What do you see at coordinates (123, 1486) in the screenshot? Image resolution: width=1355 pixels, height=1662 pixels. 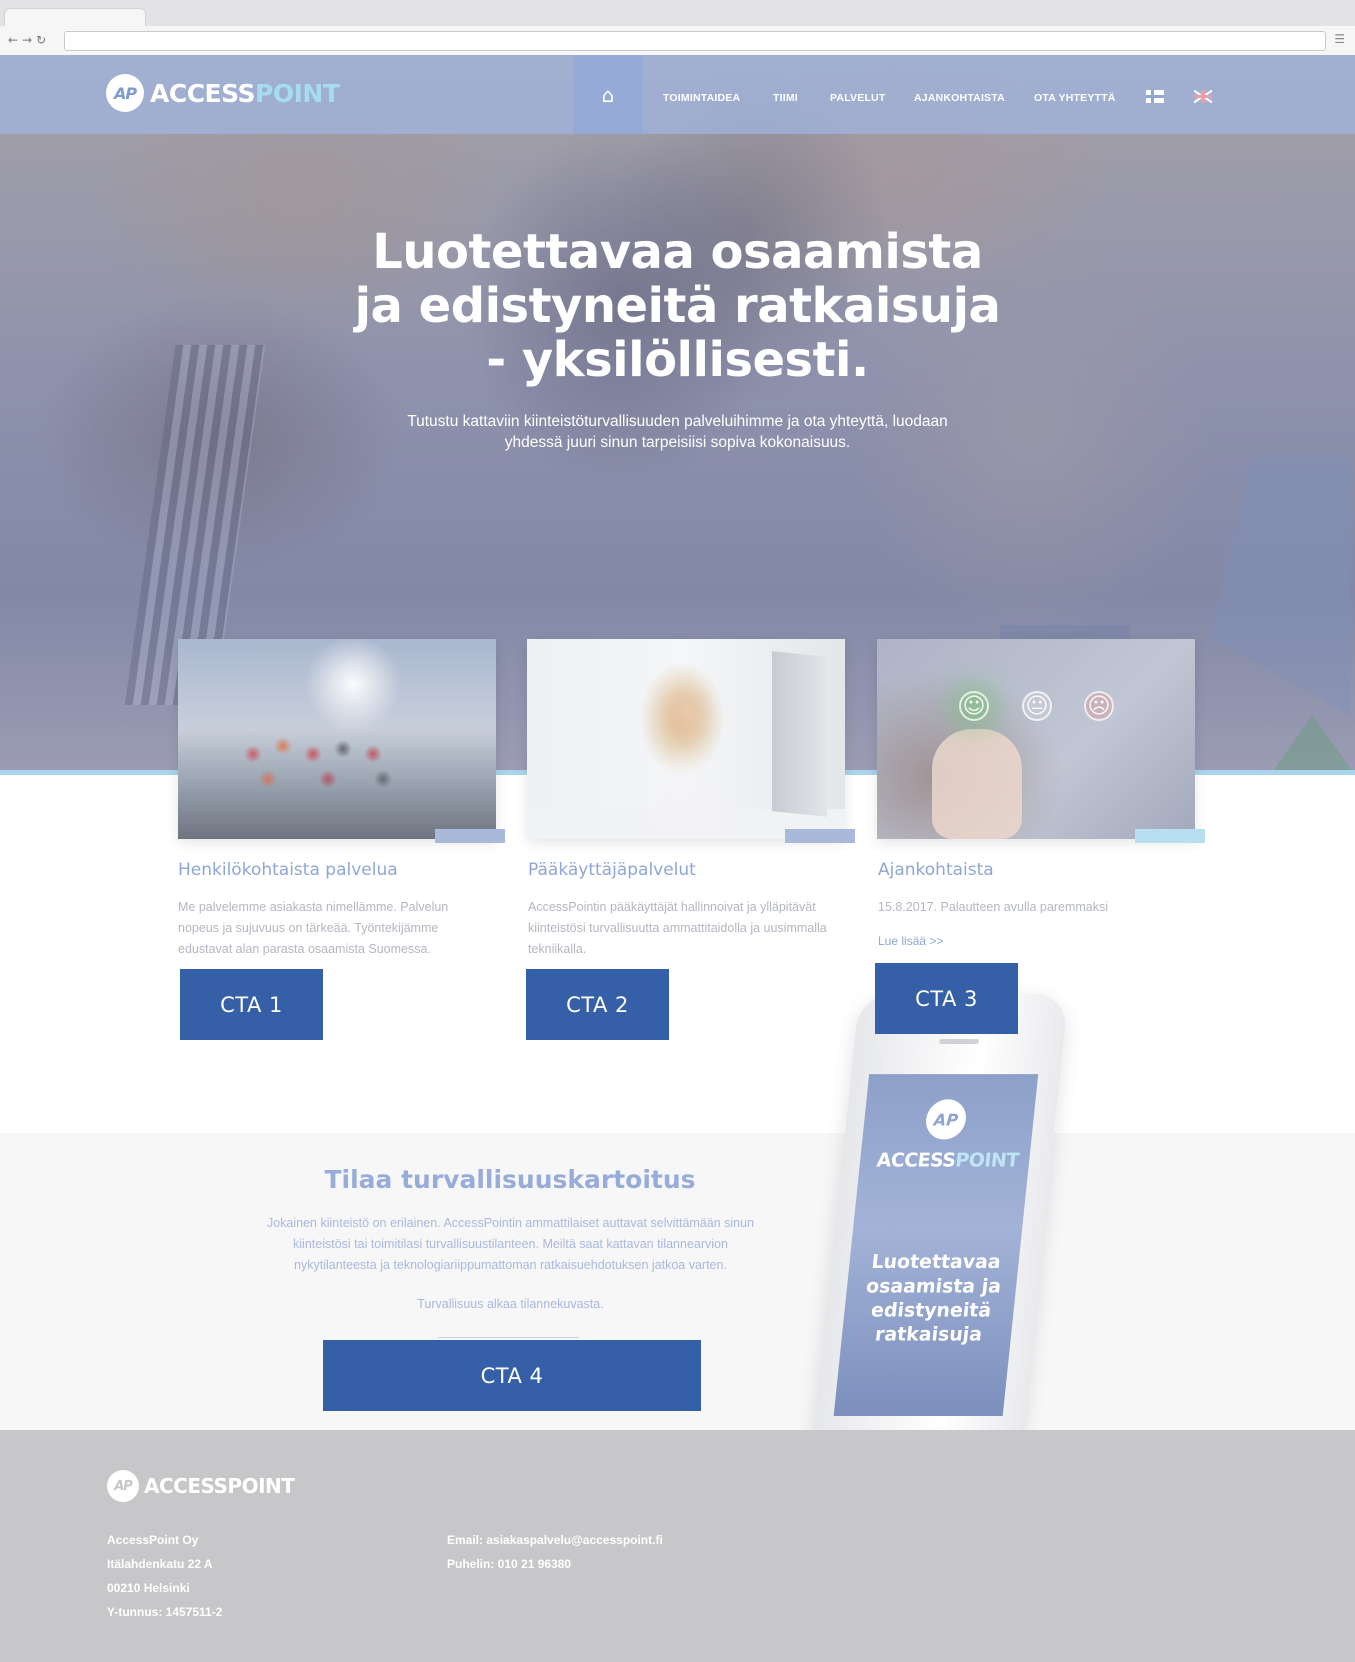 I see `footer-logo-badge: AP` at bounding box center [123, 1486].